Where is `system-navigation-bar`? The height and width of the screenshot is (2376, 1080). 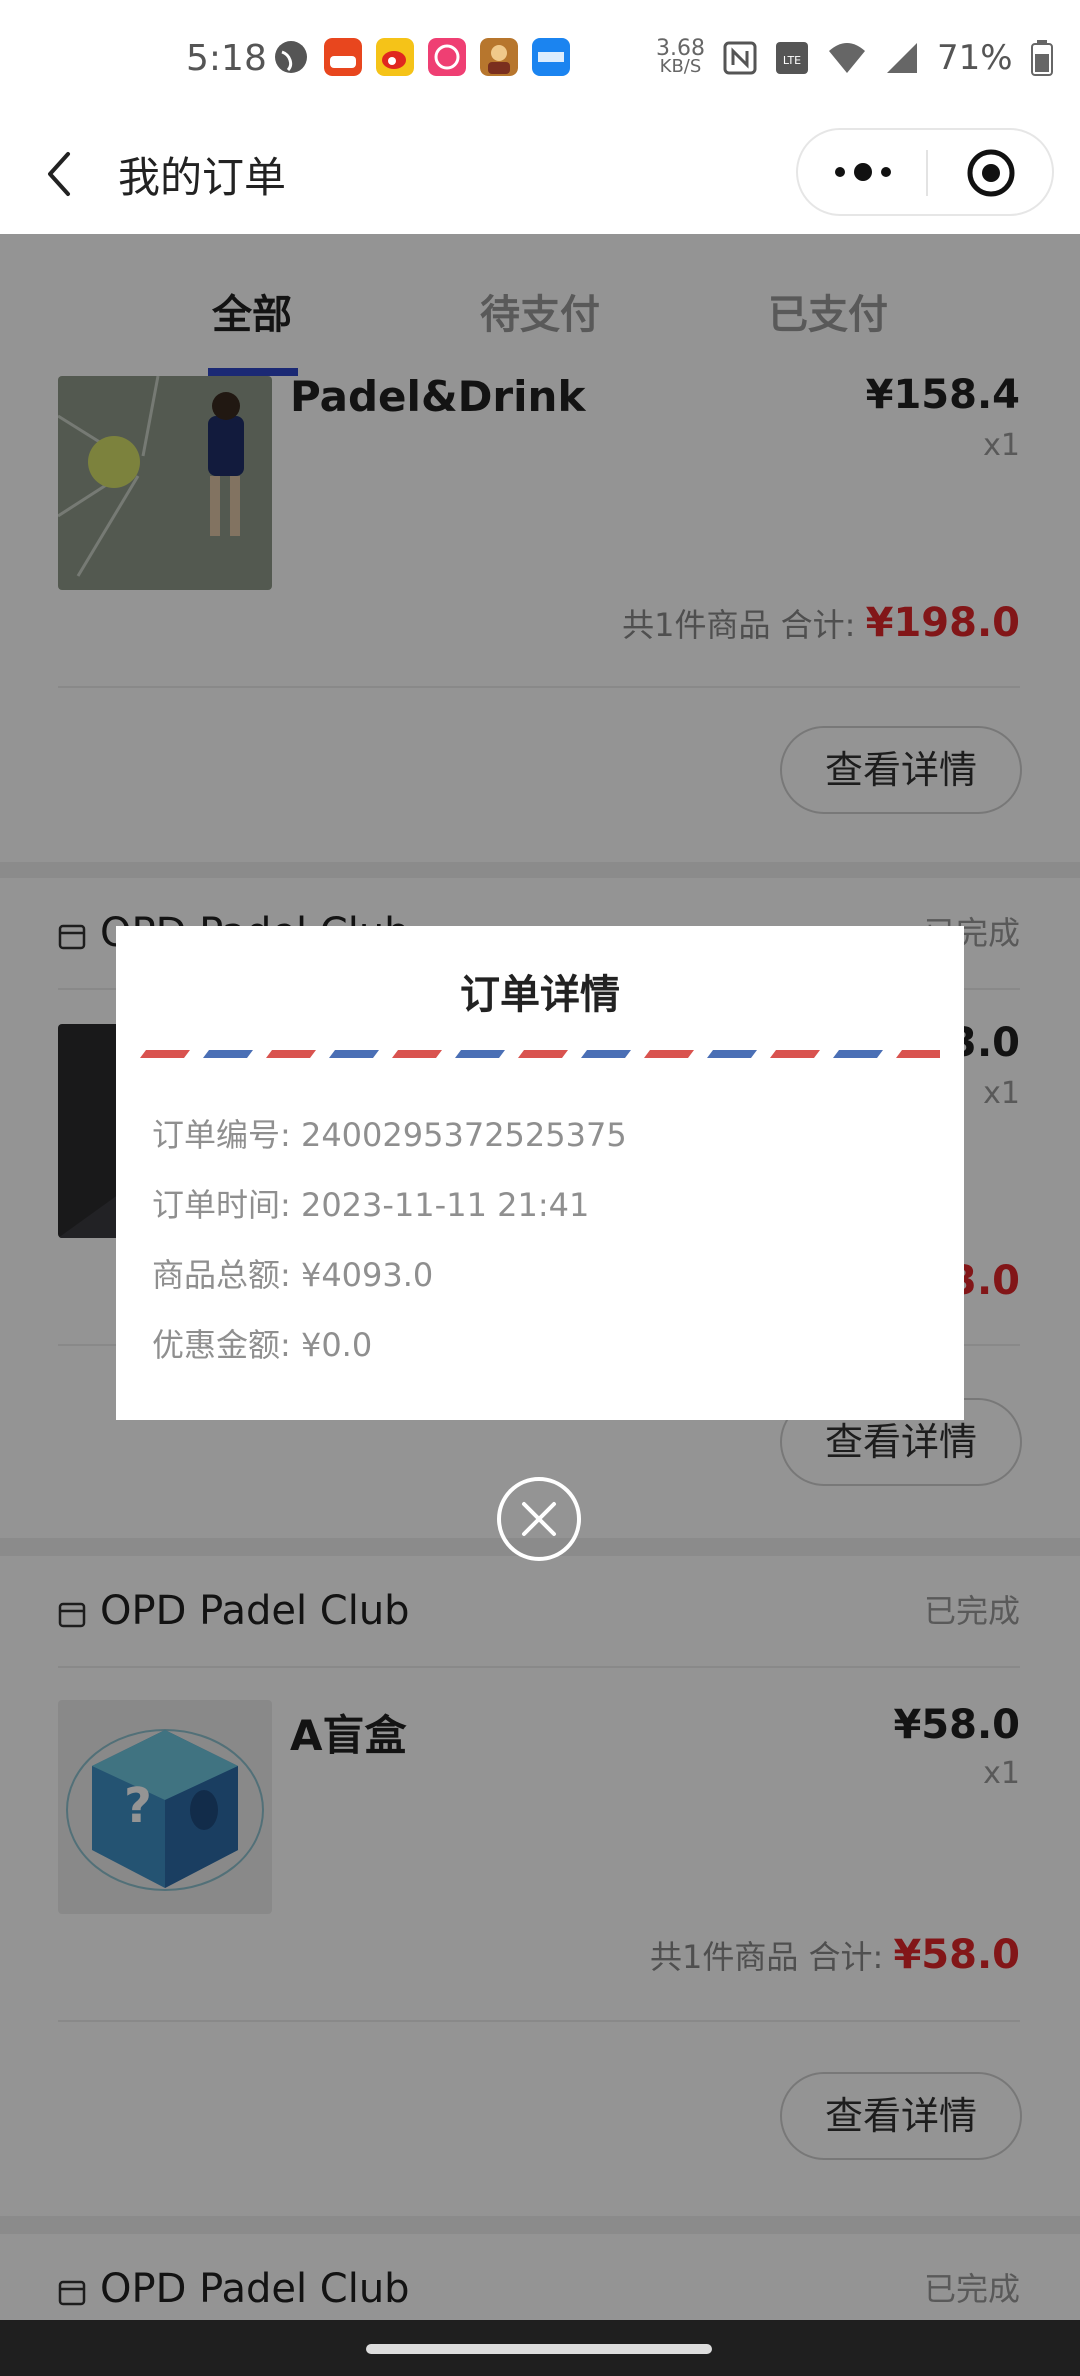
system-navigation-bar is located at coordinates (540, 2348).